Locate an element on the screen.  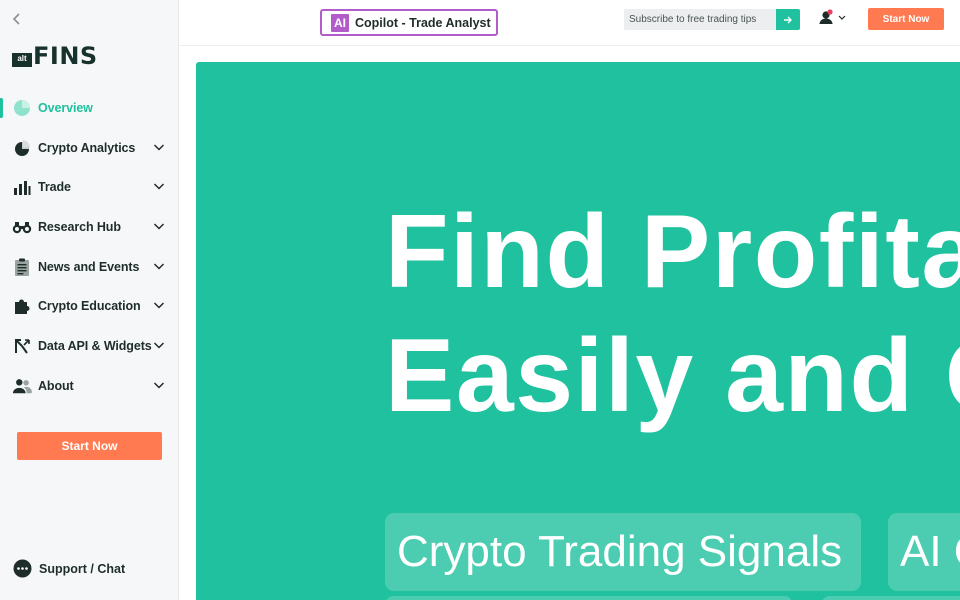
sidebar-item-label: Research Hub is located at coordinates (79, 226).